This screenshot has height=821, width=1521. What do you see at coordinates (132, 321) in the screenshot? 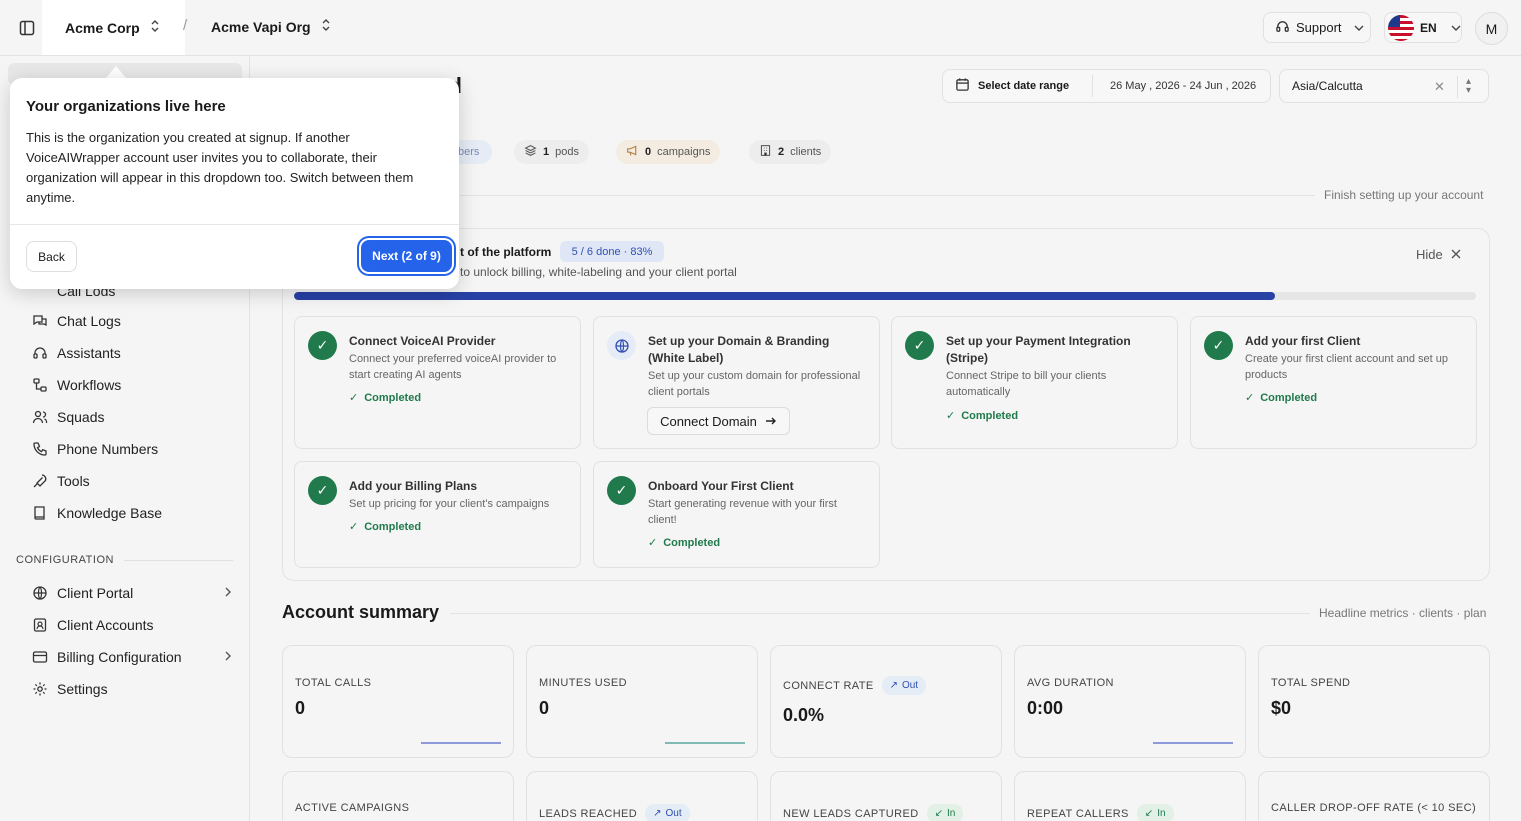
I see `sidebar-item-chat-logs: Chat Logs` at bounding box center [132, 321].